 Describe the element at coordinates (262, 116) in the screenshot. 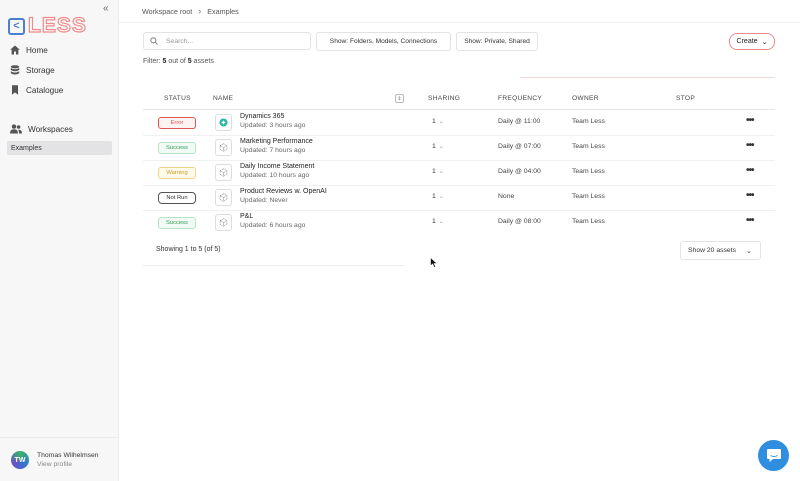

I see `asset-name: Dynamics 365` at that location.